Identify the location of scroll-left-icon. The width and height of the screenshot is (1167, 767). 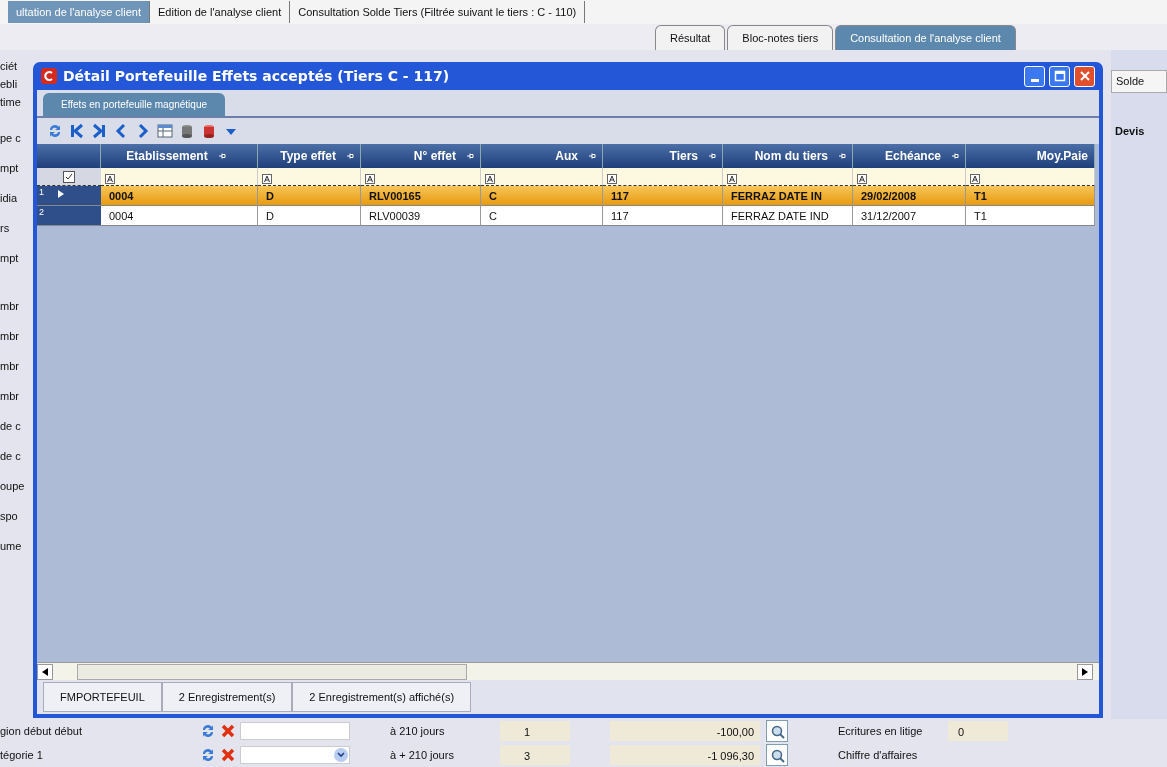
(45, 671).